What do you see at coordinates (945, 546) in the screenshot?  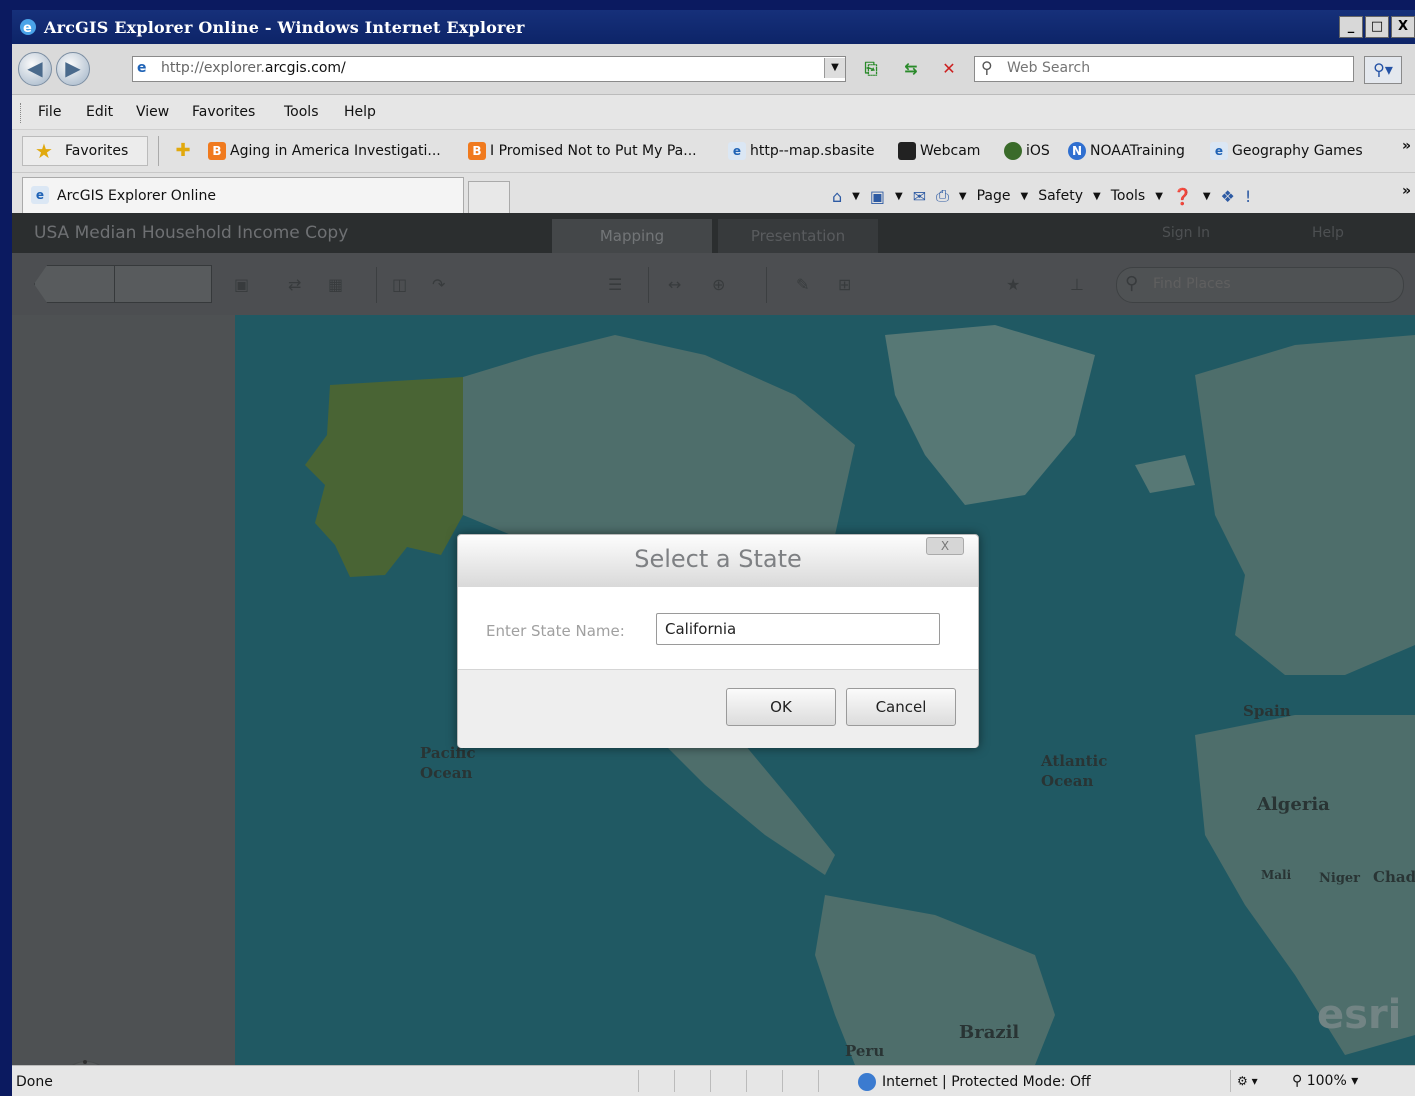 I see `dialog-close-button: X` at bounding box center [945, 546].